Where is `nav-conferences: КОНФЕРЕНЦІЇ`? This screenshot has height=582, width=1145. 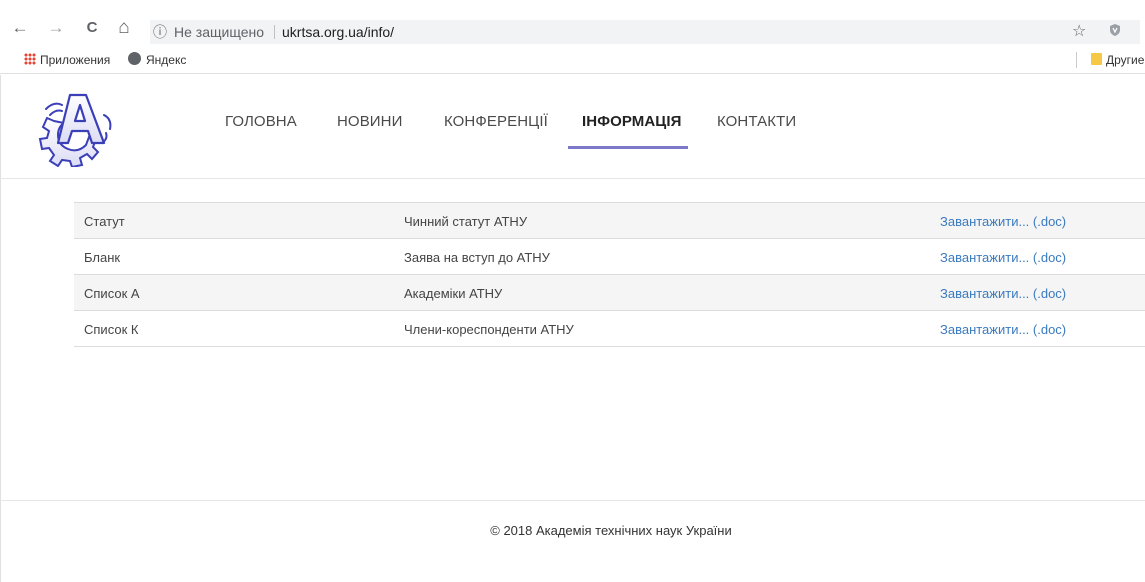
nav-conferences: КОНФЕРЕНЦІЇ is located at coordinates (496, 121).